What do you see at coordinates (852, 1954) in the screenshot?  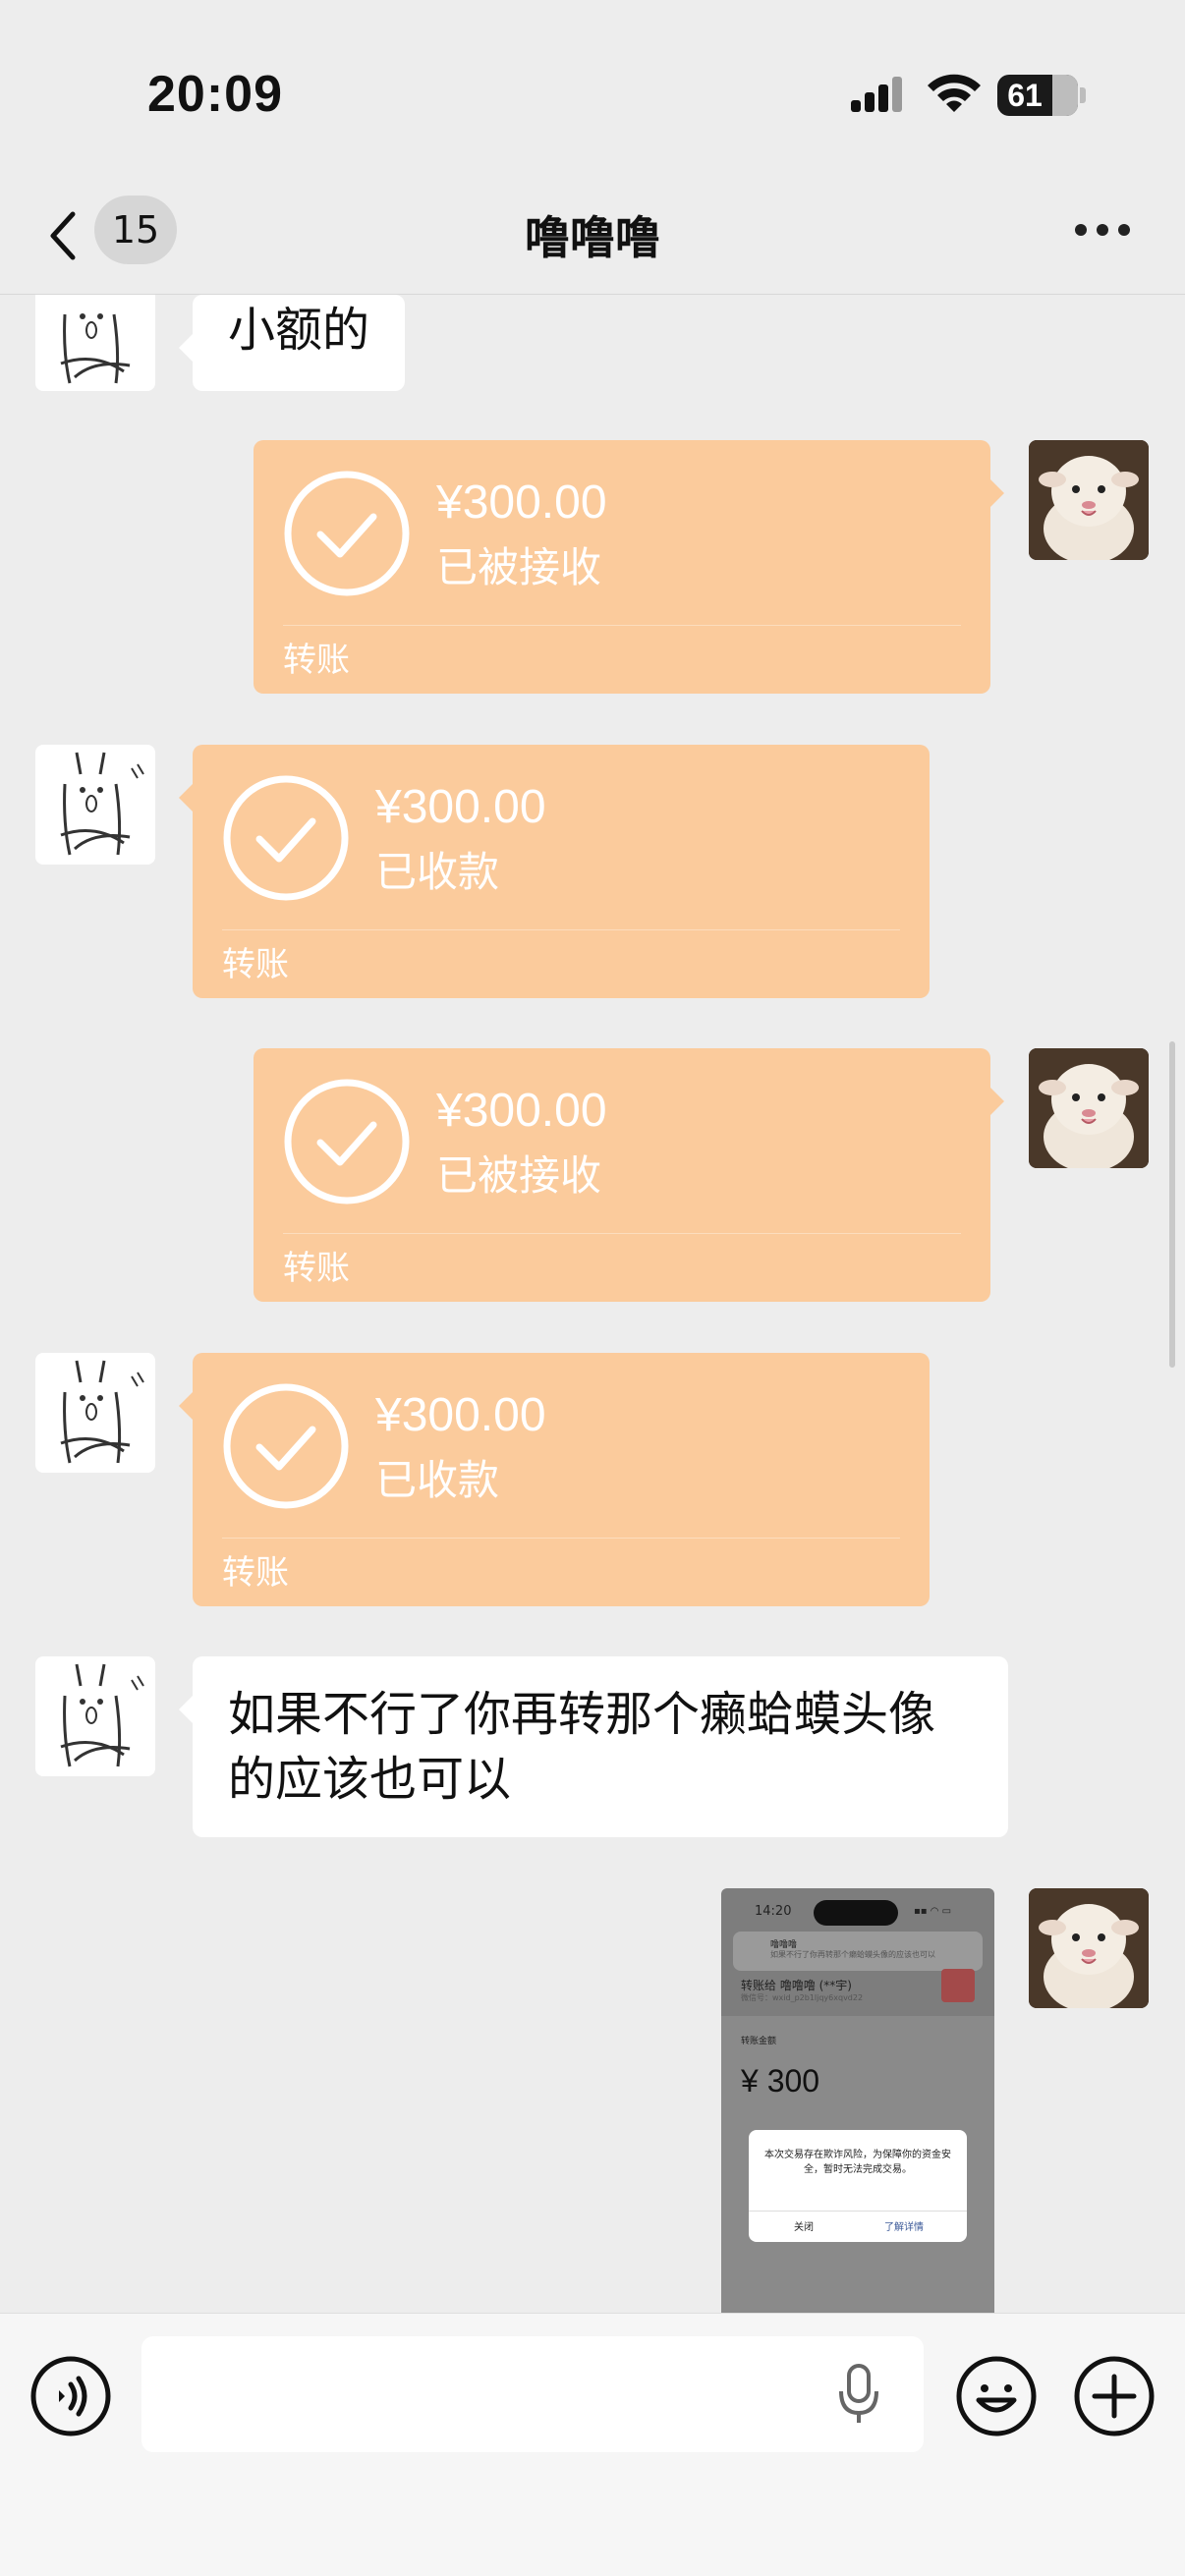 I see `thumb-notification-body: 如果不行了你再转那个癞蛤蟆头像的应该也可以` at bounding box center [852, 1954].